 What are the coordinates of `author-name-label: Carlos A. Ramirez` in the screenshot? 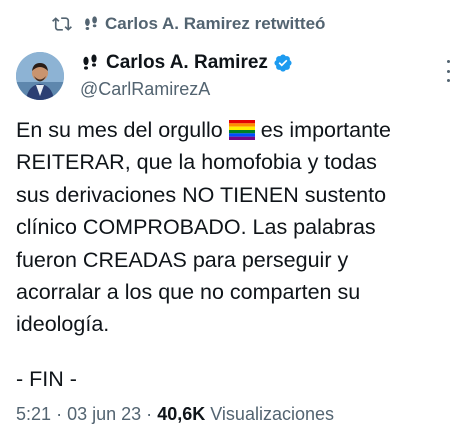 It's located at (187, 62).